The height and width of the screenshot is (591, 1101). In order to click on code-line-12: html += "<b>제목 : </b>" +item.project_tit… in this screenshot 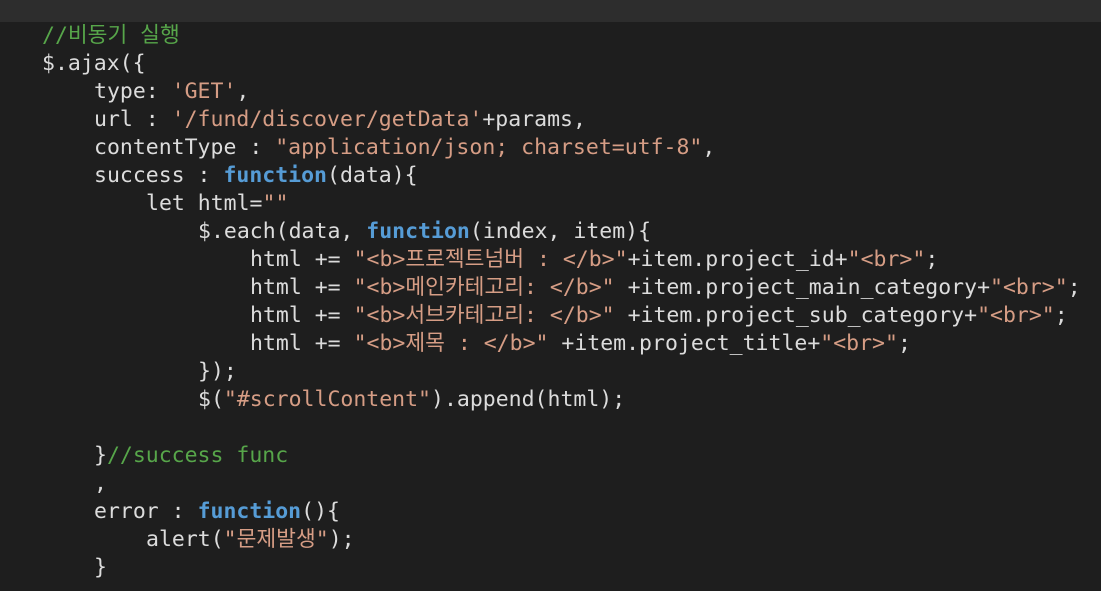, I will do `click(567, 344)`.